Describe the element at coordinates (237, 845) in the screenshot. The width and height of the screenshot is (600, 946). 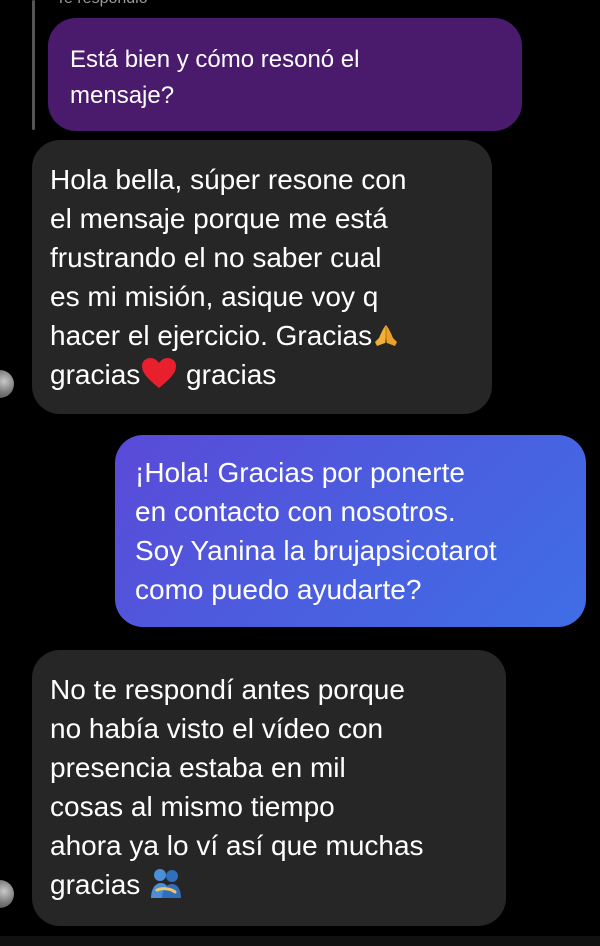
I see `message-line: ahora ya lo ví así que muchas` at that location.